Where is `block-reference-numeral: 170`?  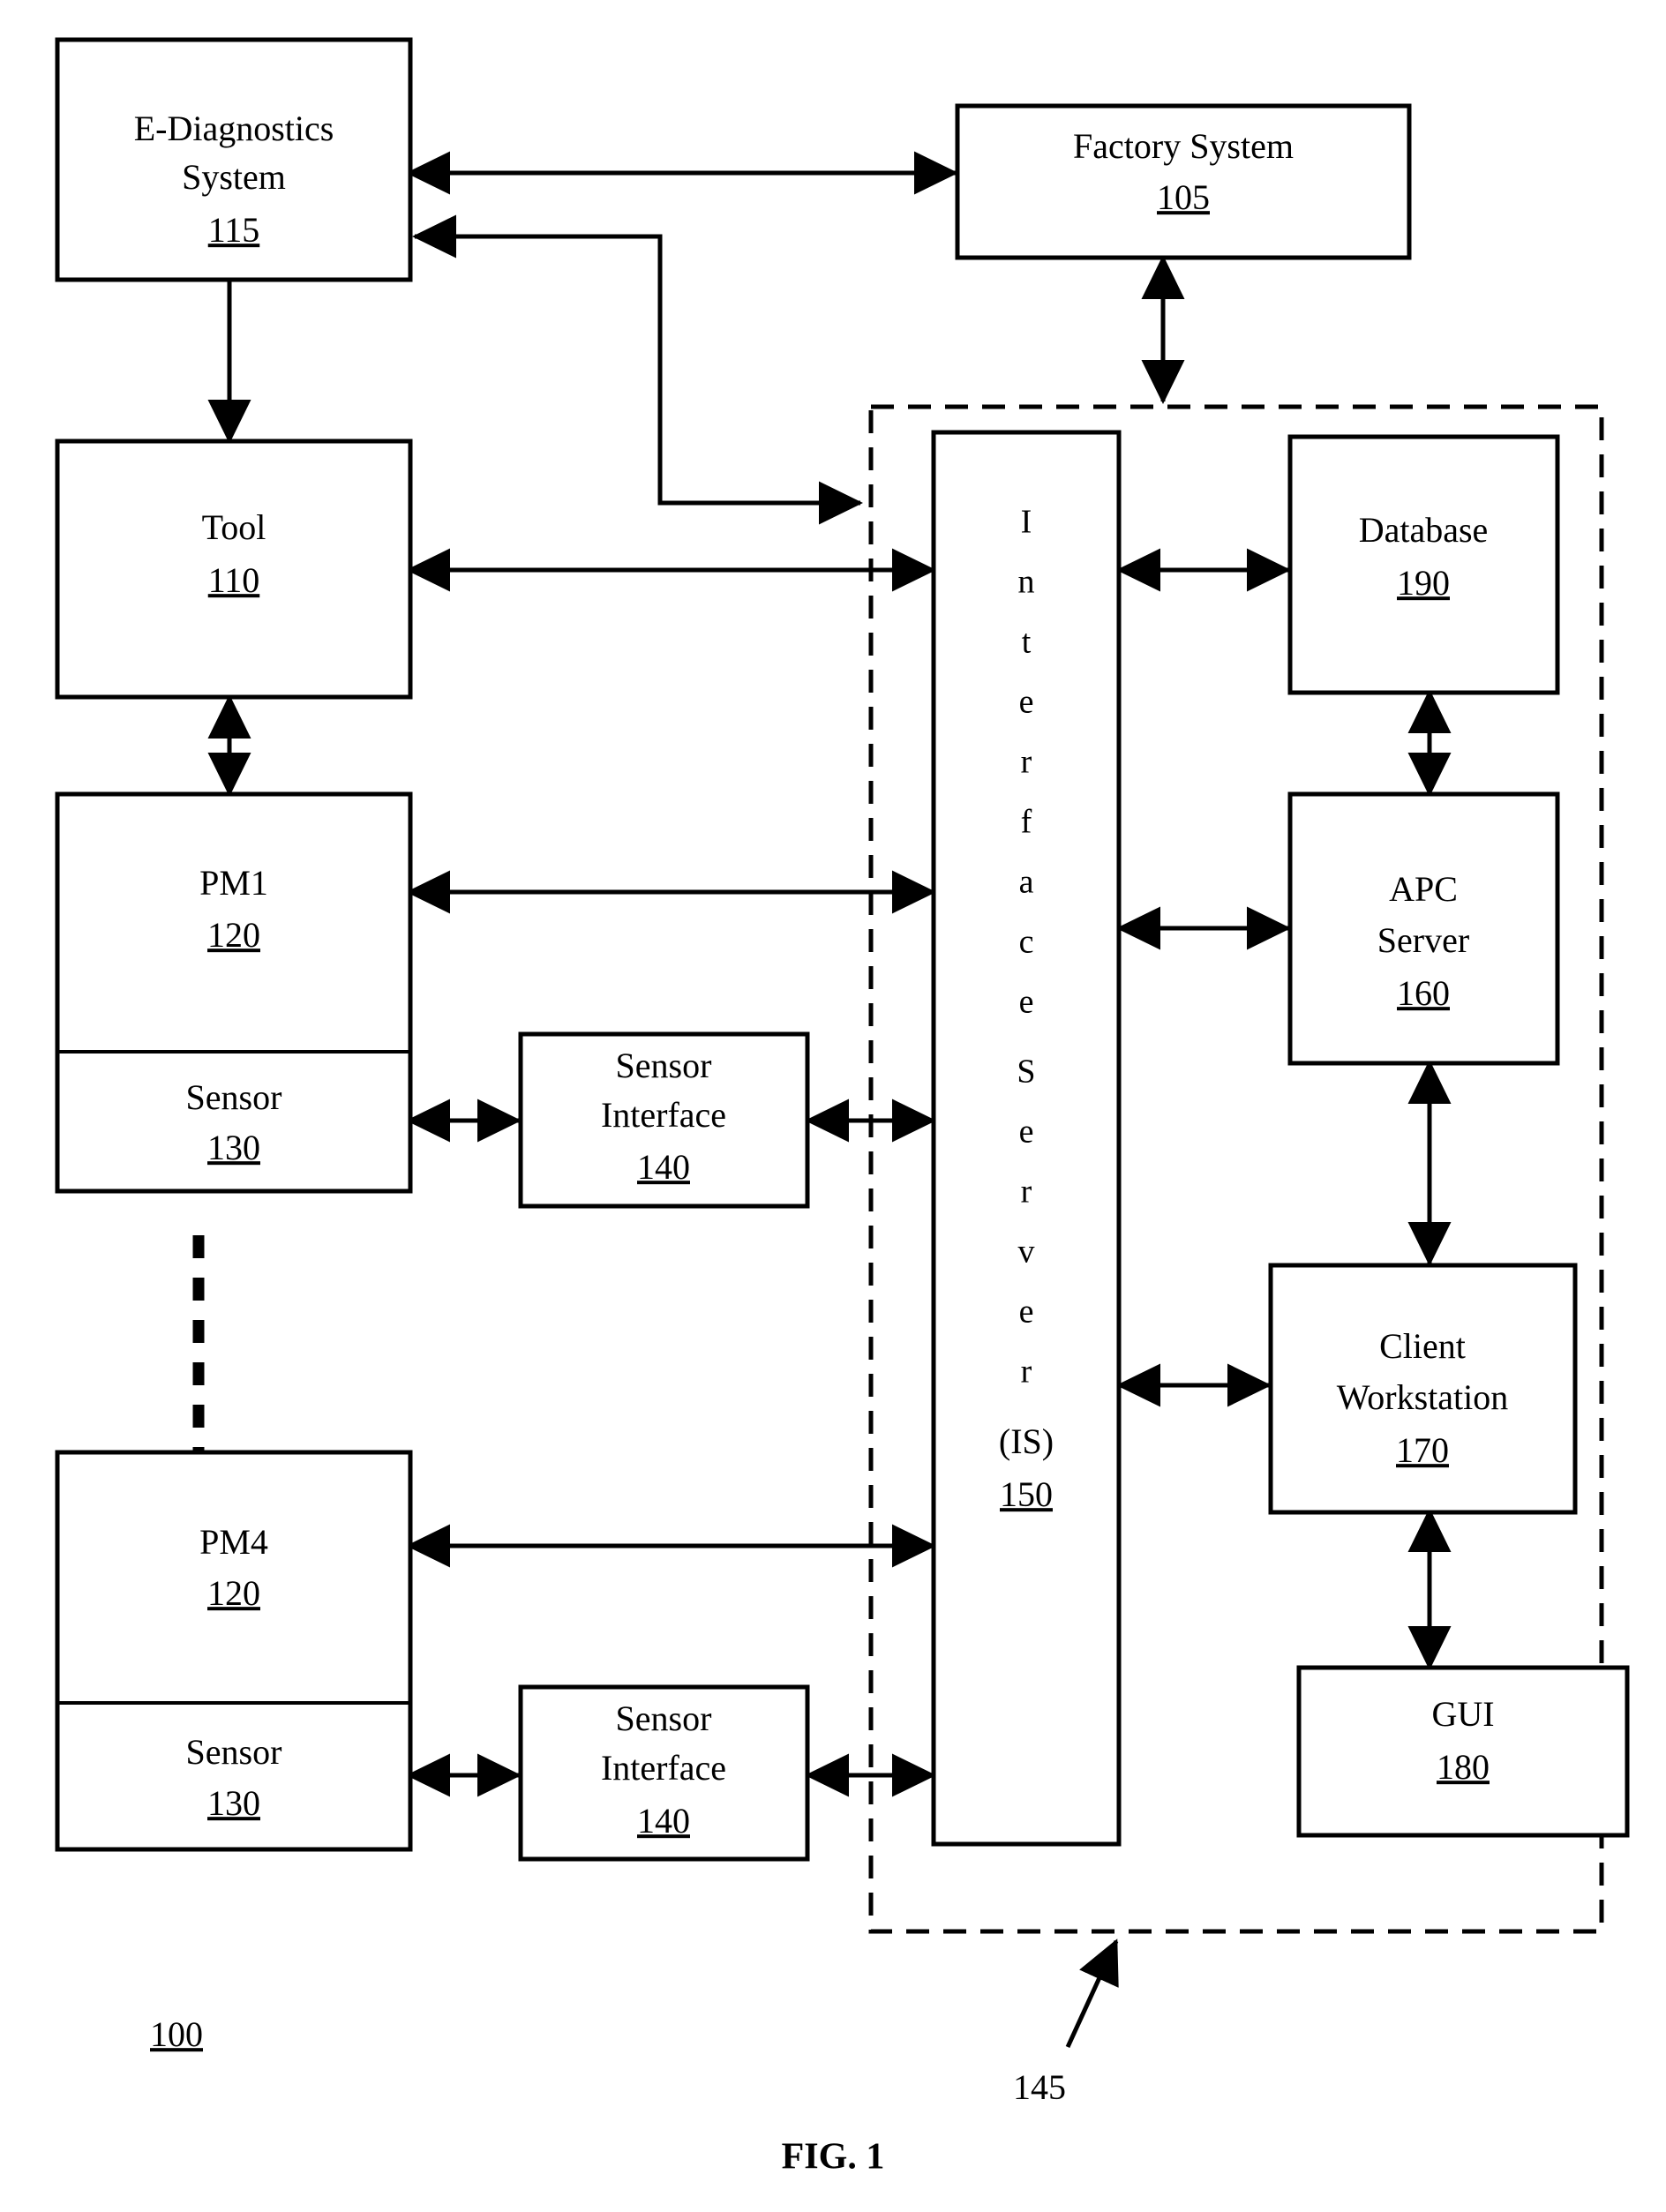
block-reference-numeral: 170 is located at coordinates (1422, 1450).